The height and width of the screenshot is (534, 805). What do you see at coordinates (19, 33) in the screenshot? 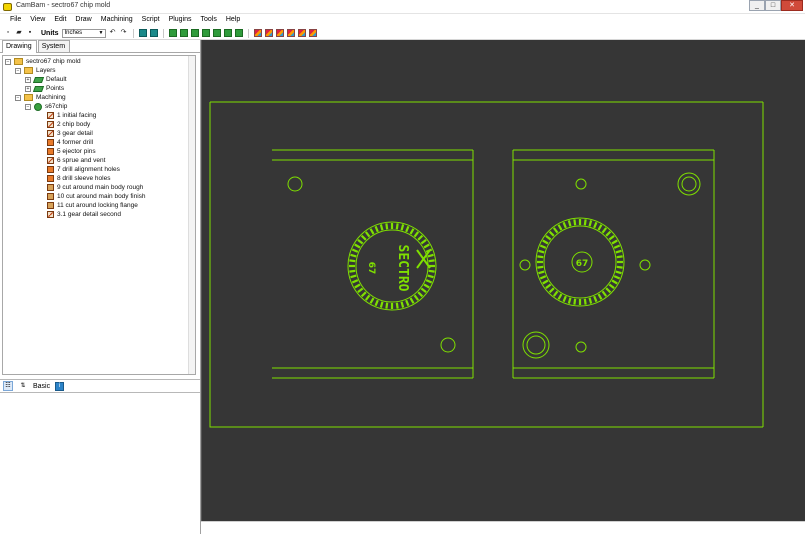
I see `open-folder-icon: ▰` at bounding box center [19, 33].